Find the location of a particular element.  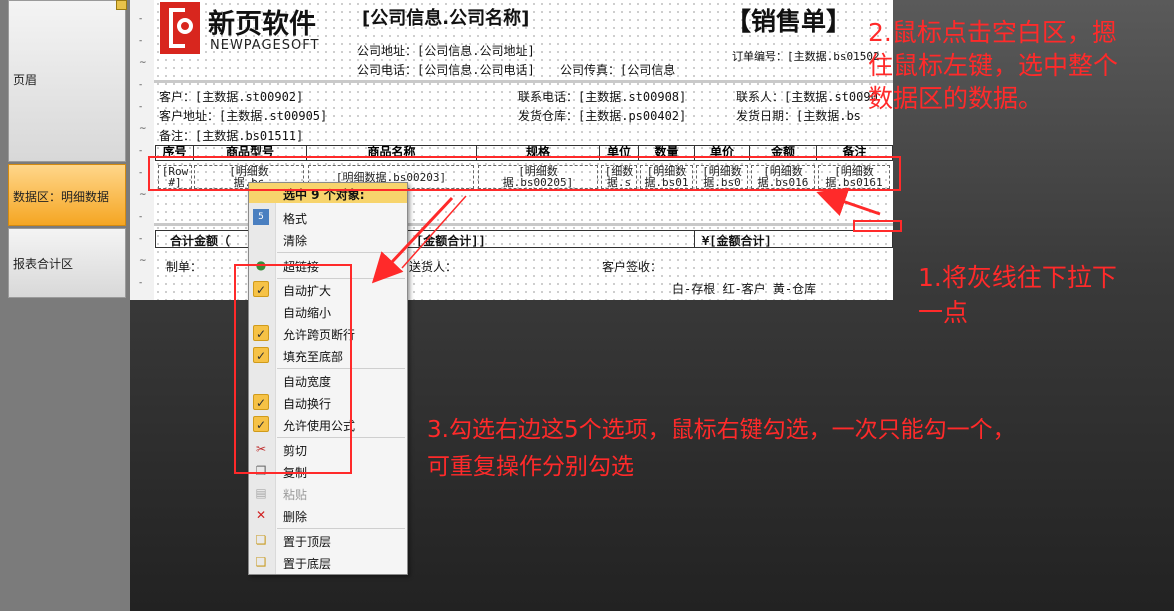

arrow-shadow is located at coordinates (434, 232).